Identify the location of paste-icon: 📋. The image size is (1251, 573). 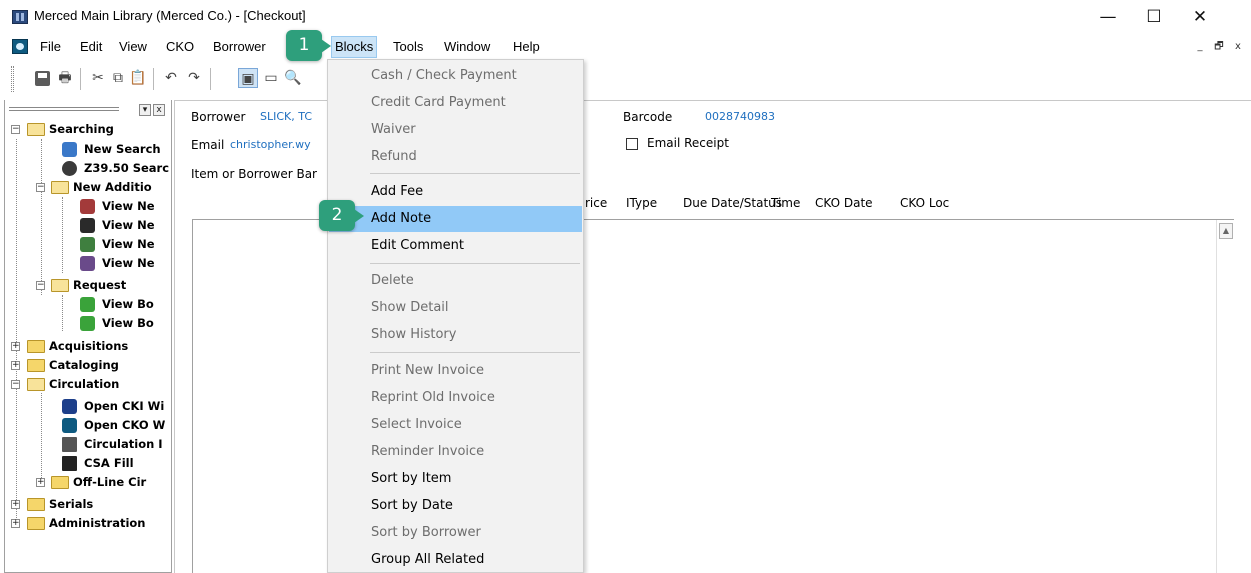
(138, 78).